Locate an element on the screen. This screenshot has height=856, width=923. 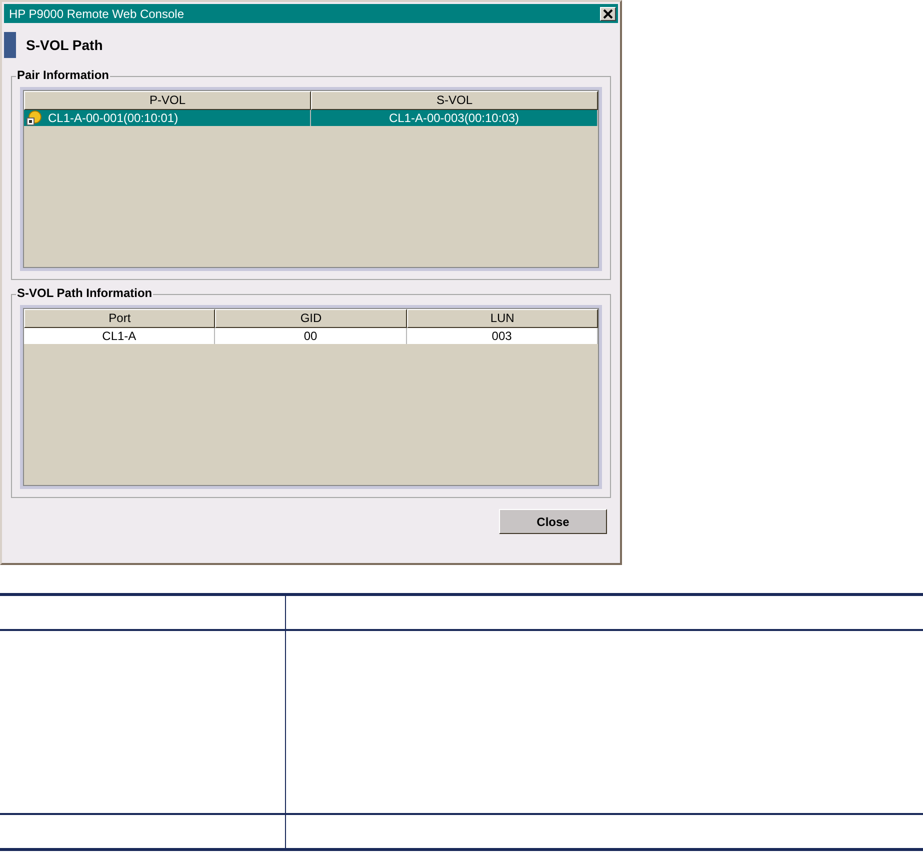
column-header: P-VOL is located at coordinates (167, 100).